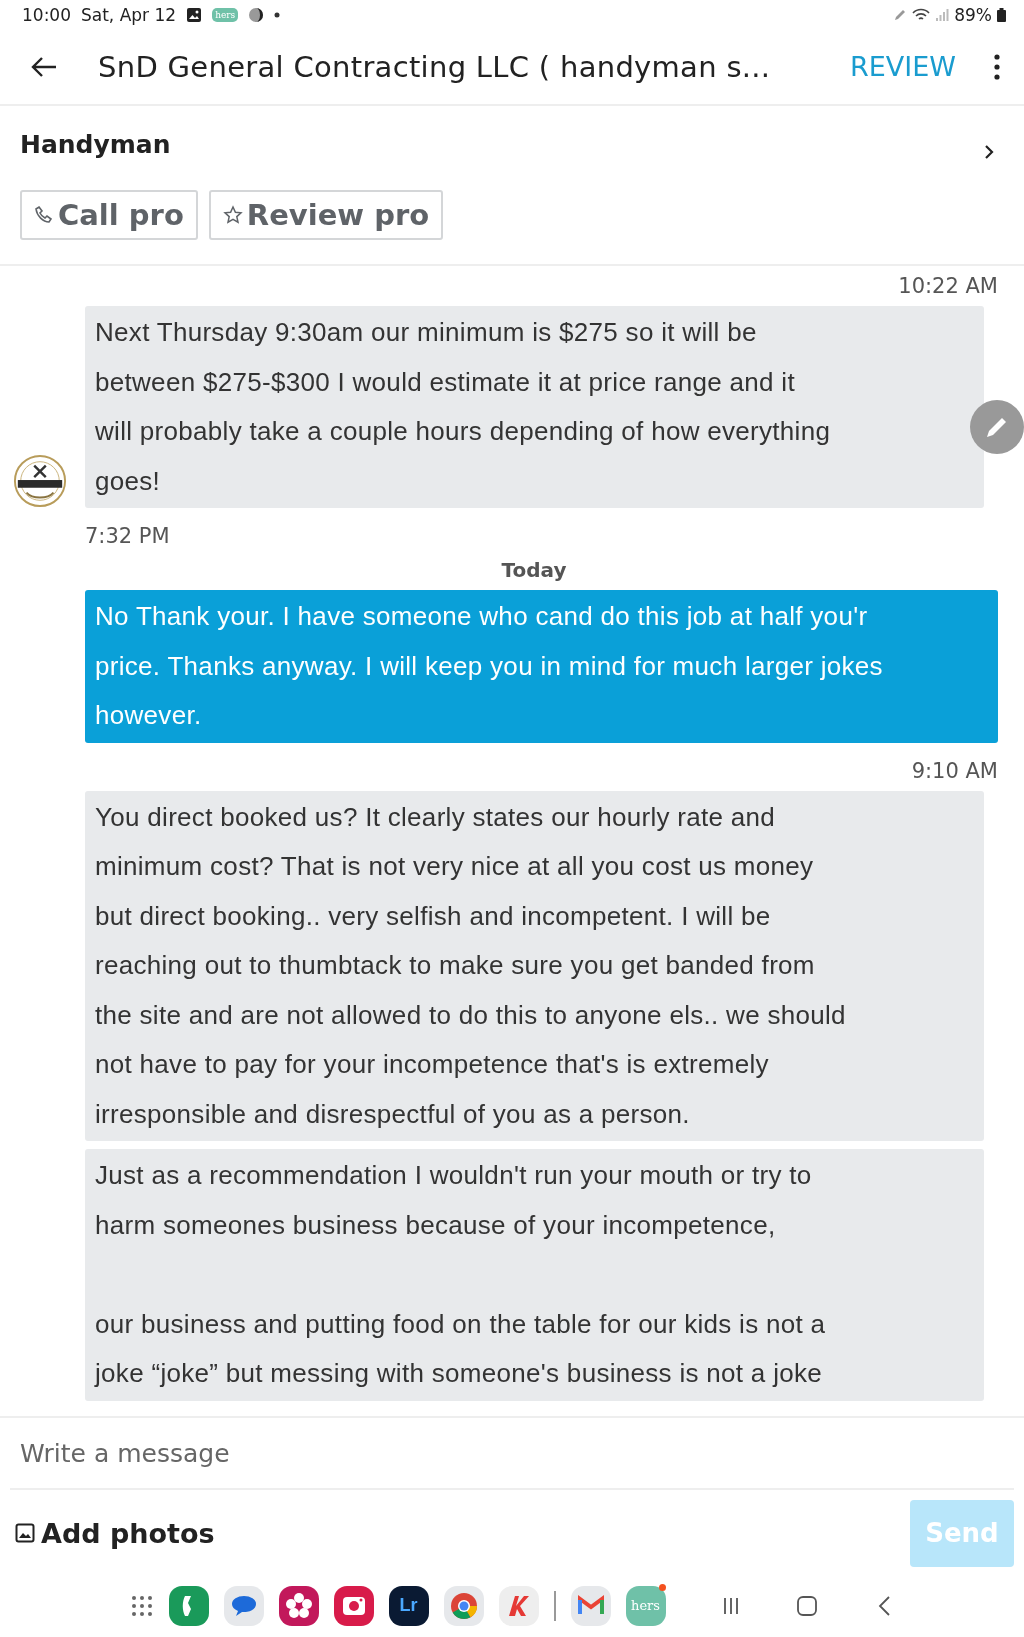 Image resolution: width=1024 pixels, height=1637 pixels. Describe the element at coordinates (806, 1605) in the screenshot. I see `home-icon` at that location.